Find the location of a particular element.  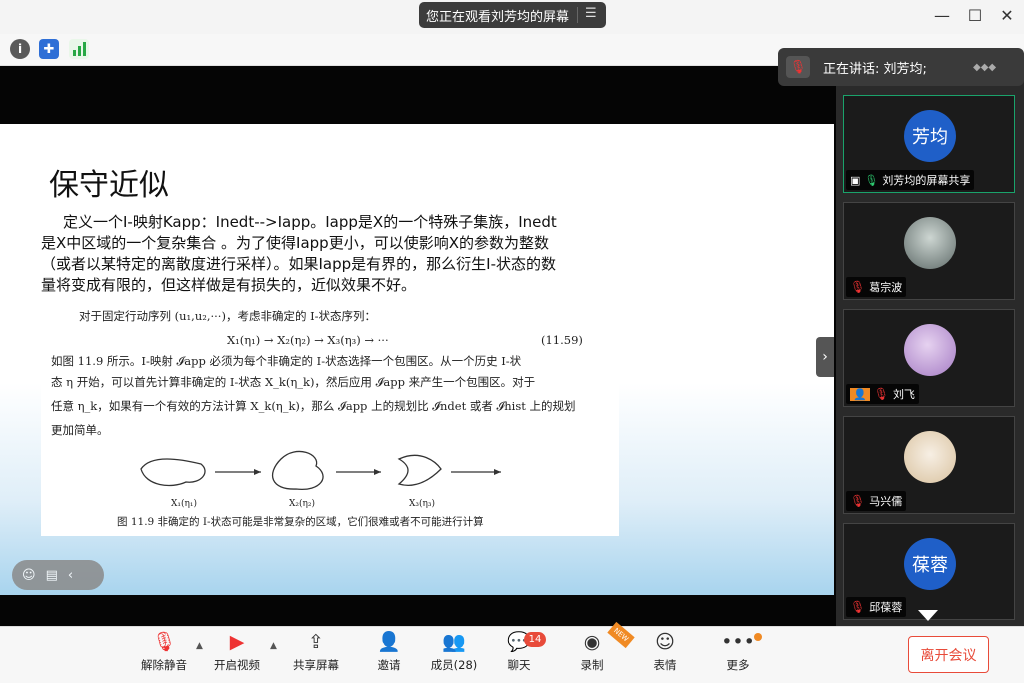

speaking-indicator: 🎙 正在讲话: 刘芳均; ◆◆◆ is located at coordinates (901, 67).